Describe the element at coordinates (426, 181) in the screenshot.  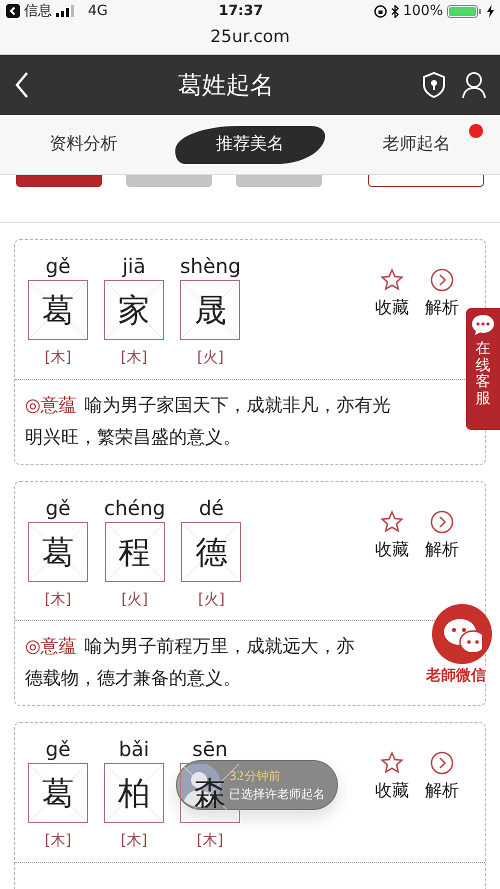
I see `filter-button` at that location.